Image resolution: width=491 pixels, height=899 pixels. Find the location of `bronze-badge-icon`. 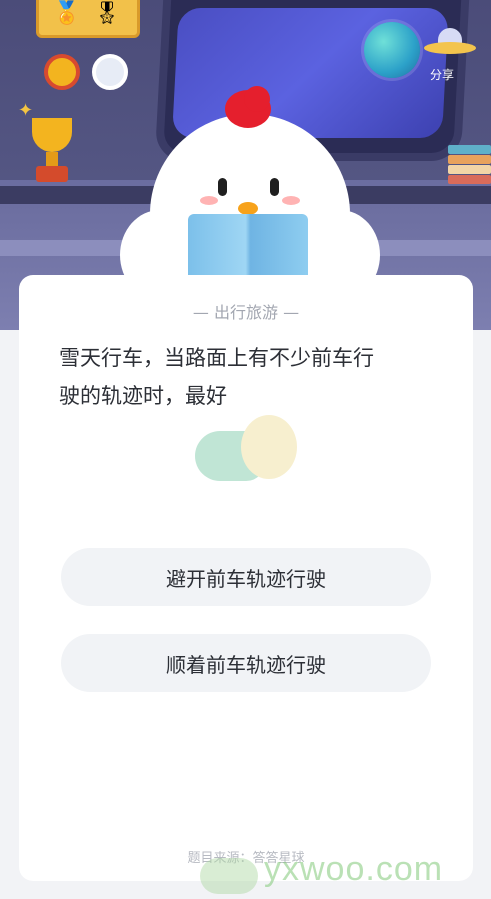

bronze-badge-icon is located at coordinates (62, 72).